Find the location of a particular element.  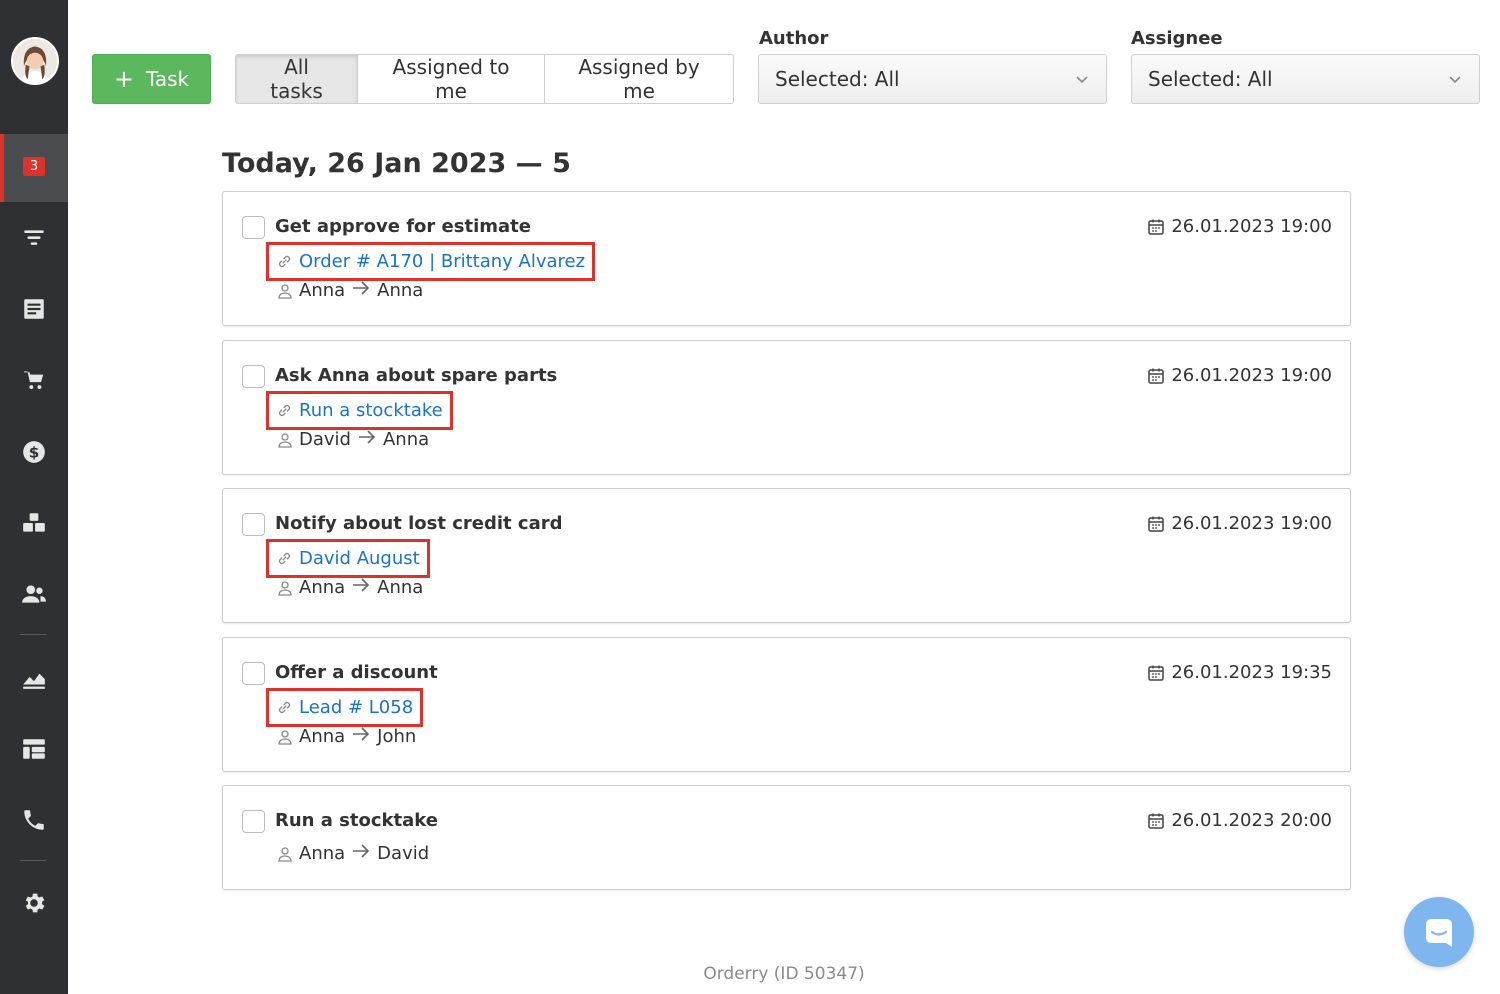

task-filter-tabs: All tasks Assigned to me Assigned by me is located at coordinates (484, 79).